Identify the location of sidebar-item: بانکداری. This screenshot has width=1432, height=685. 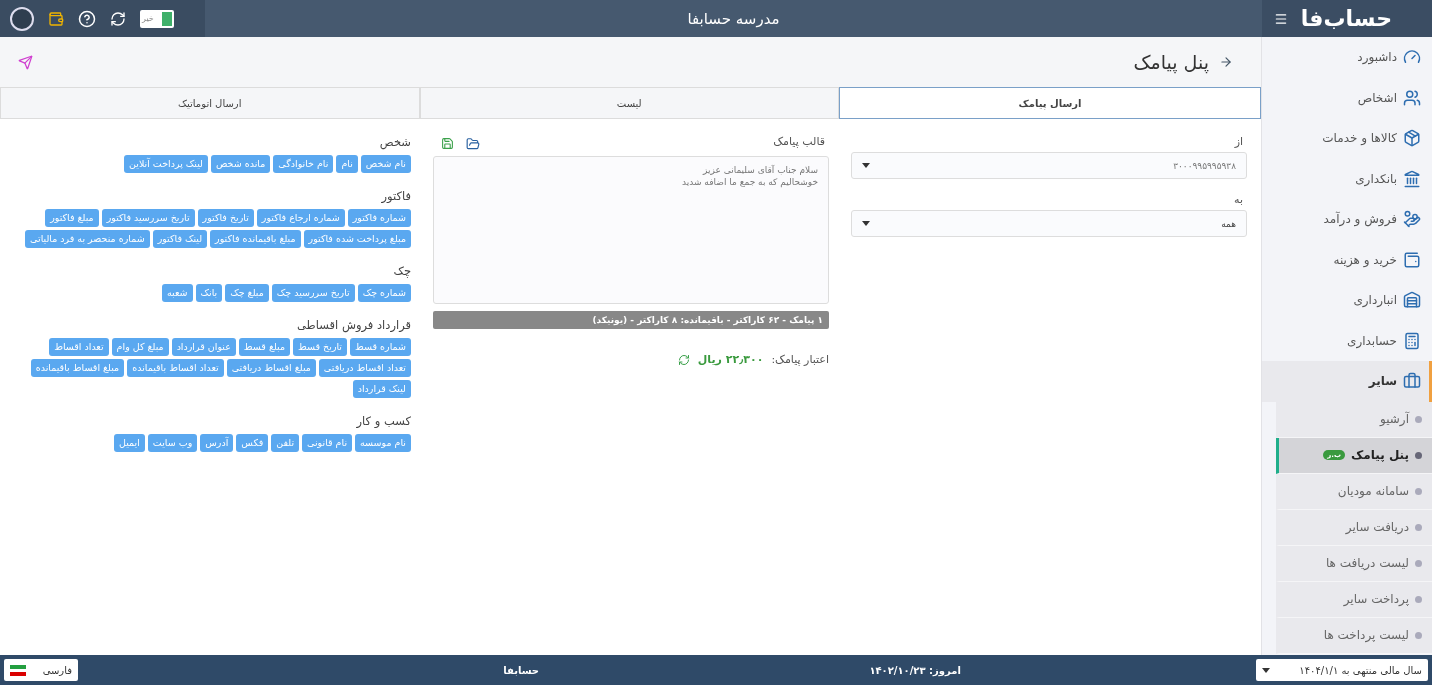
(1347, 178).